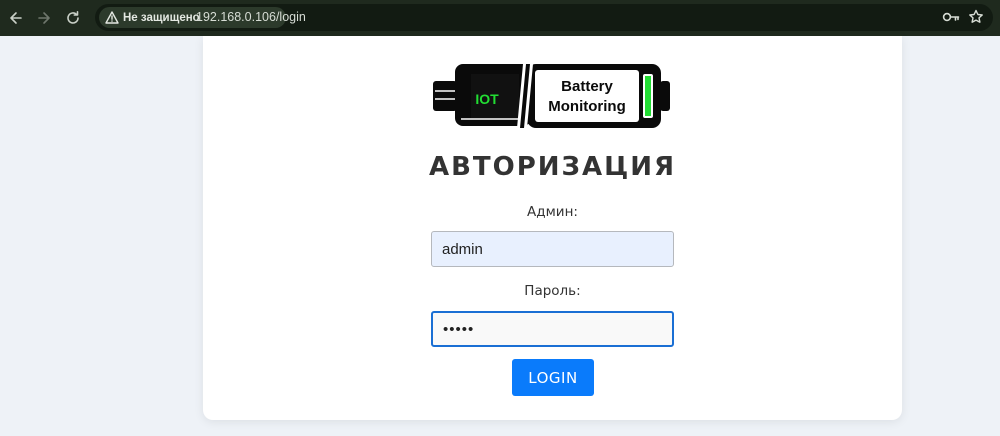  Describe the element at coordinates (161, 17) in the screenshot. I see `security-label: Не защищено` at that location.